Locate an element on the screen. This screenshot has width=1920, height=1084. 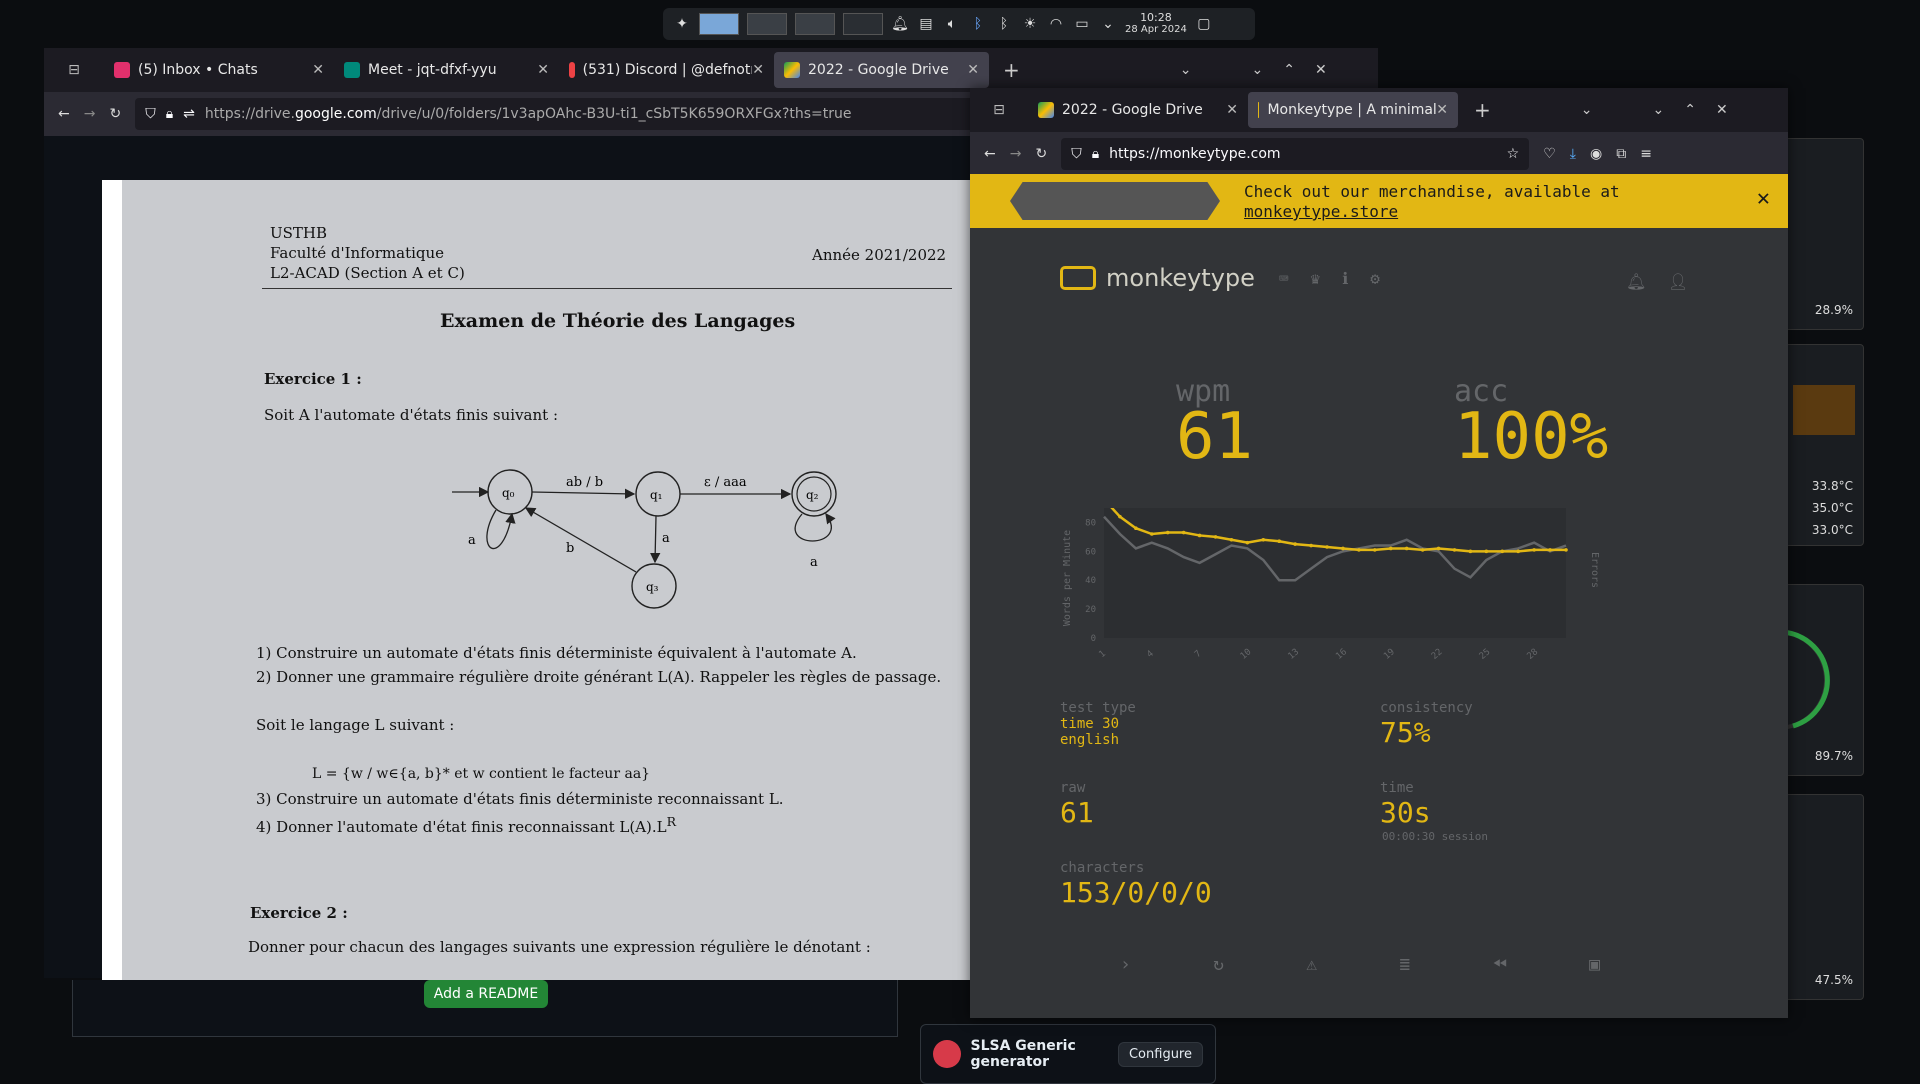
doc-exercise-1: Exercice 1 : is located at coordinates (313, 379).